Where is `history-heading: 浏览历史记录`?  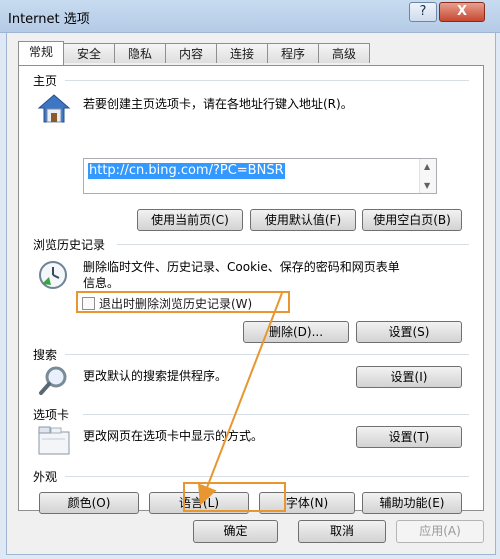
history-heading: 浏览历史记录 is located at coordinates (69, 245).